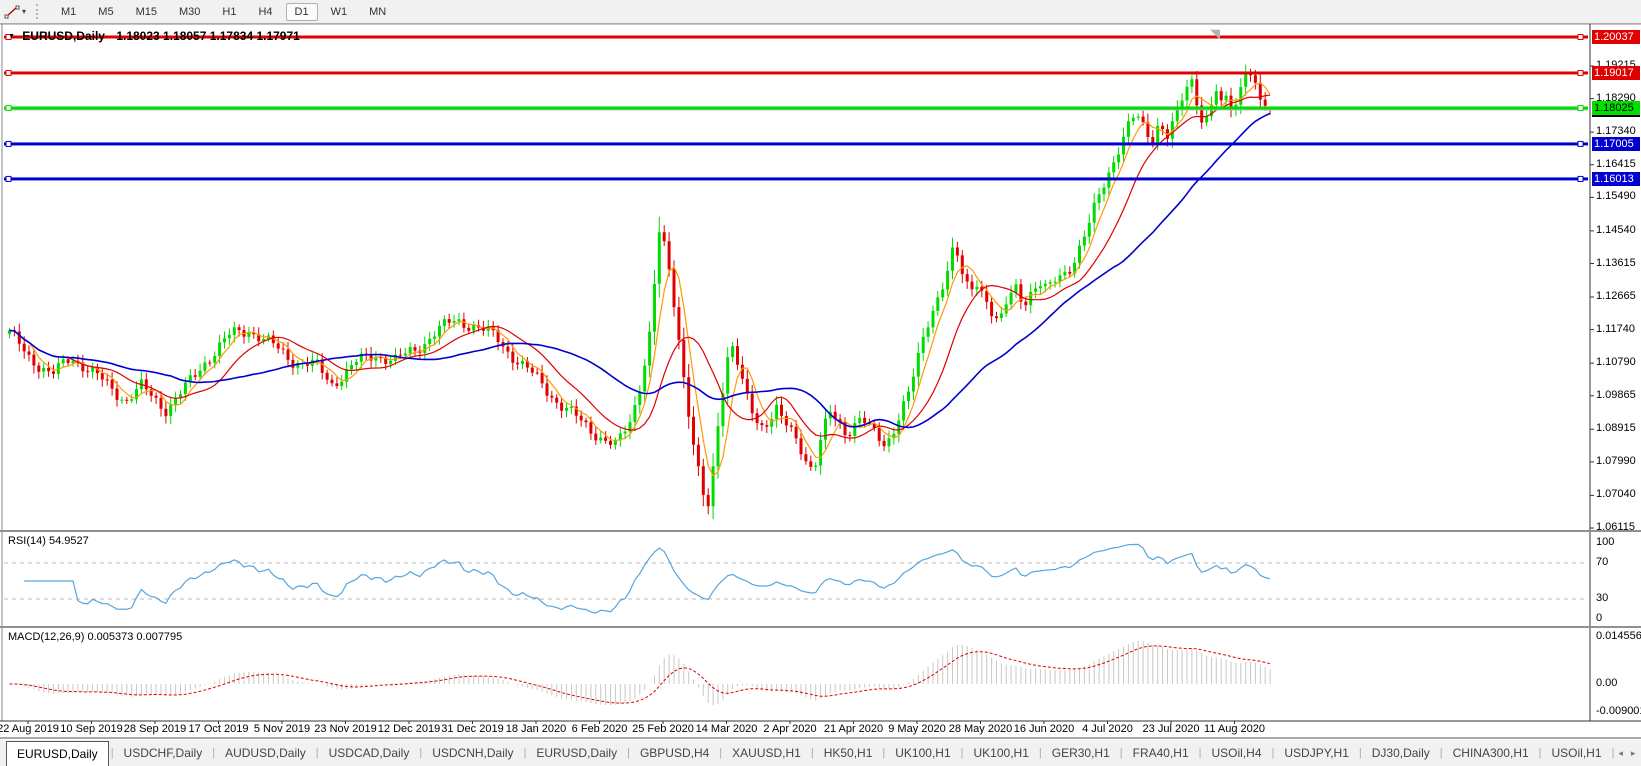 The image size is (1641, 766). Describe the element at coordinates (1580, 107) in the screenshot. I see `hline-anchor-right-1.18025` at that location.